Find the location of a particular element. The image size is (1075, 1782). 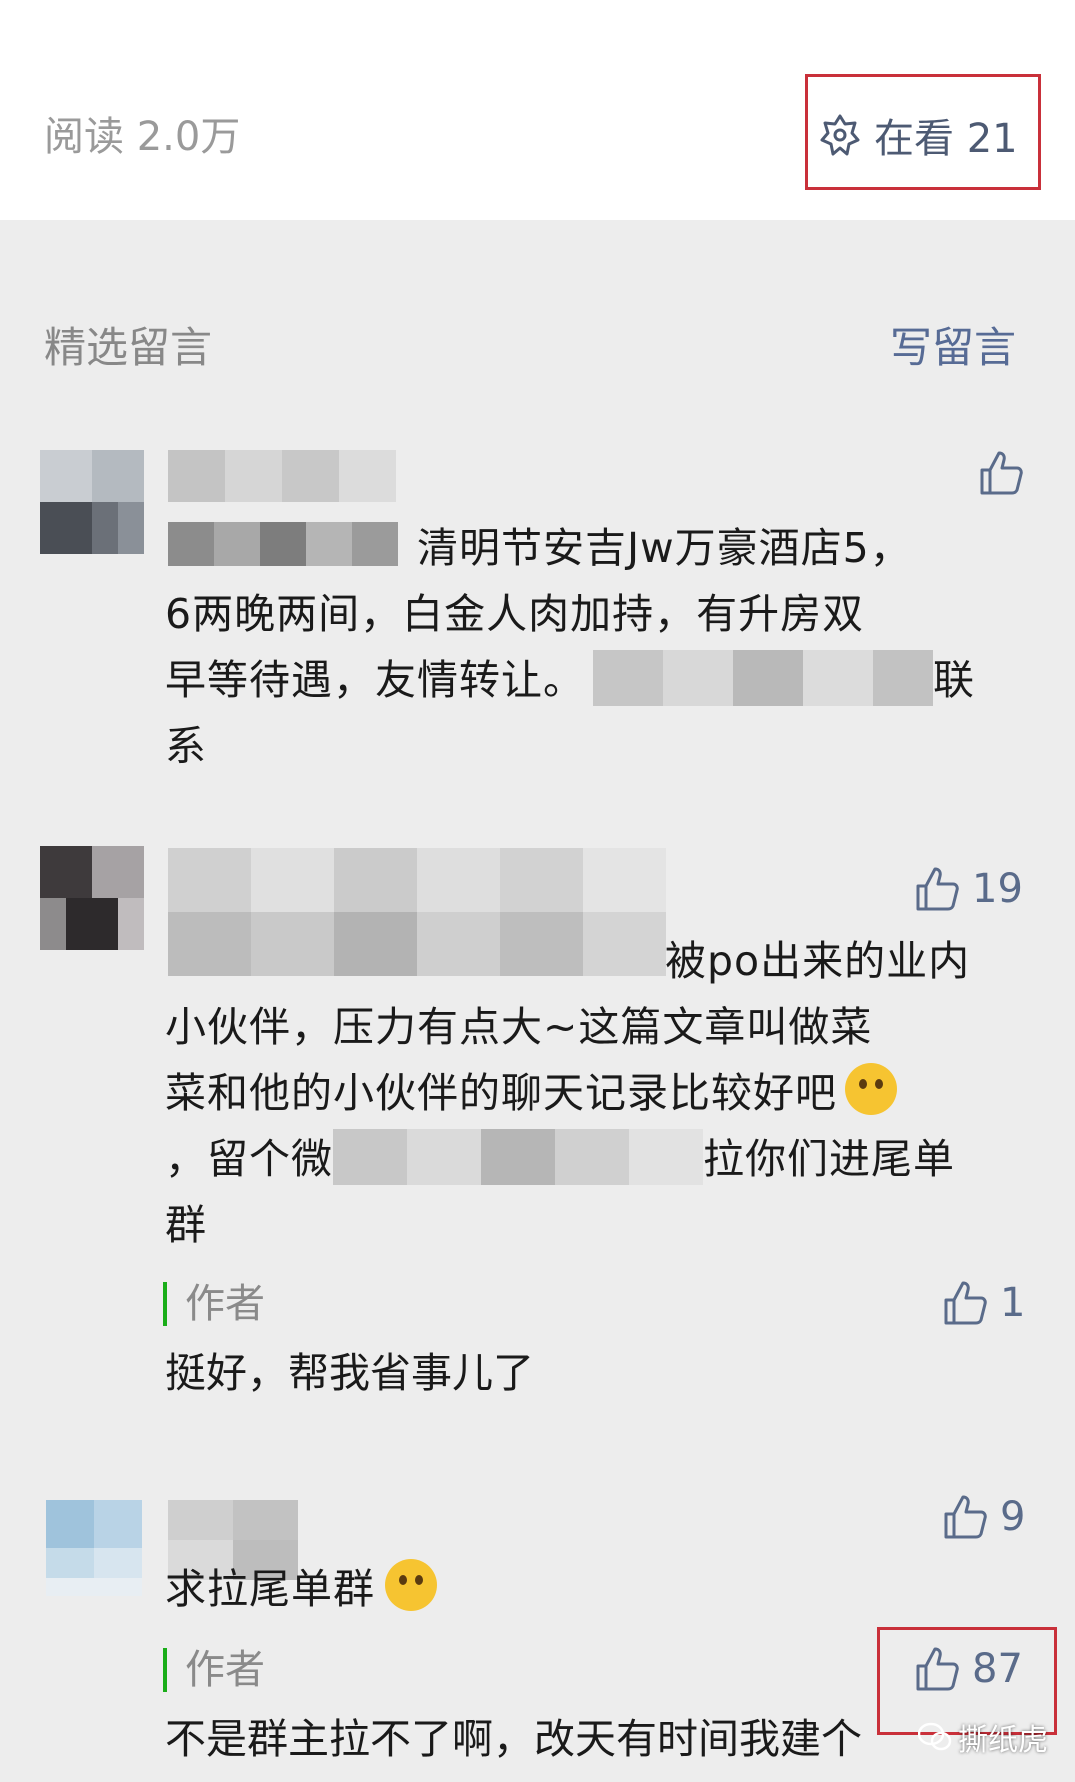

like-count: 19 is located at coordinates (997, 889).